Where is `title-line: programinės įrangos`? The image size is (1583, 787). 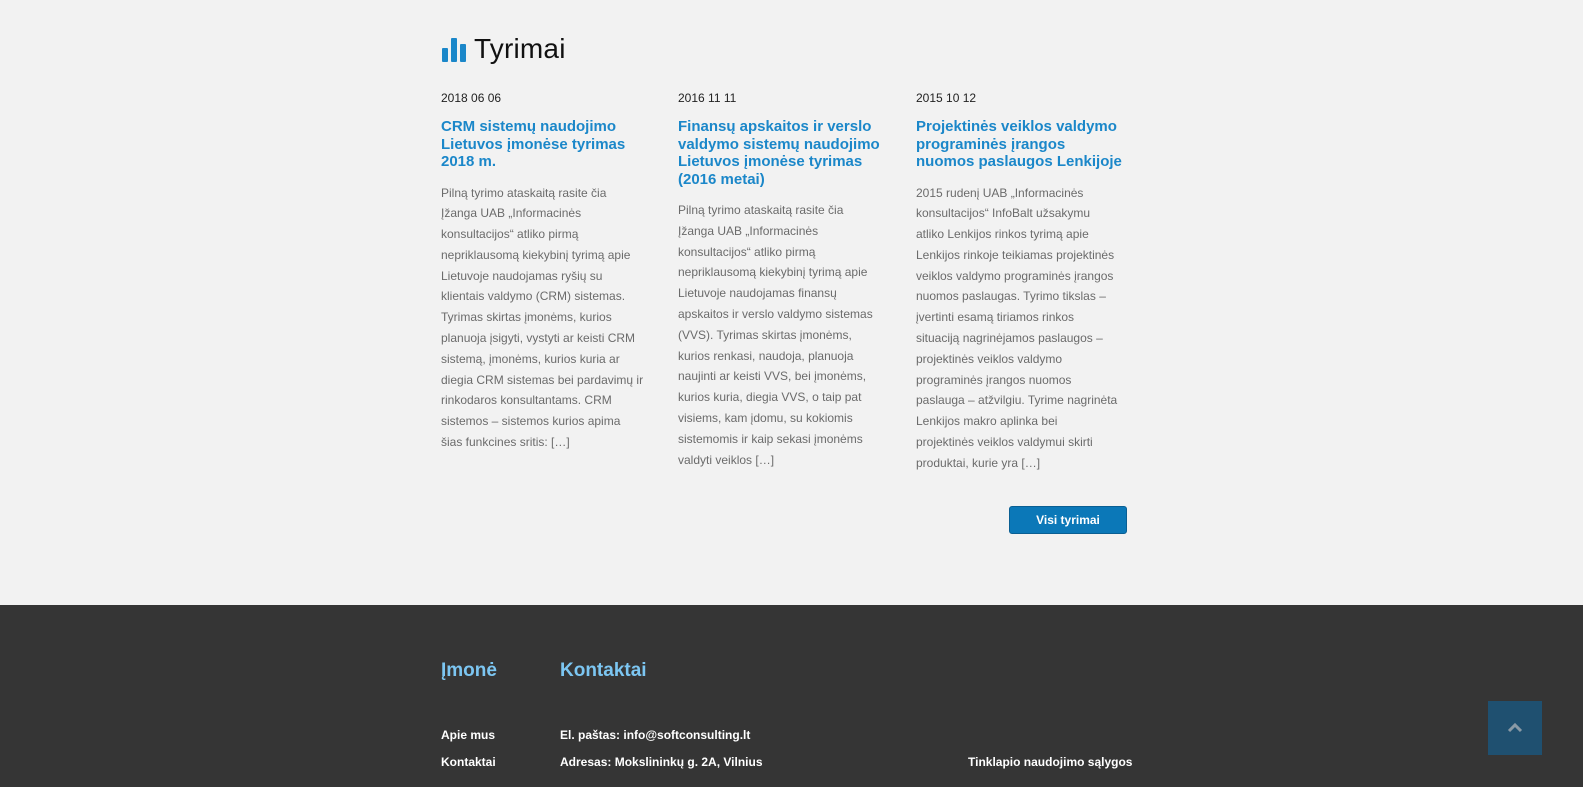
title-line: programinės įrangos is located at coordinates (991, 144).